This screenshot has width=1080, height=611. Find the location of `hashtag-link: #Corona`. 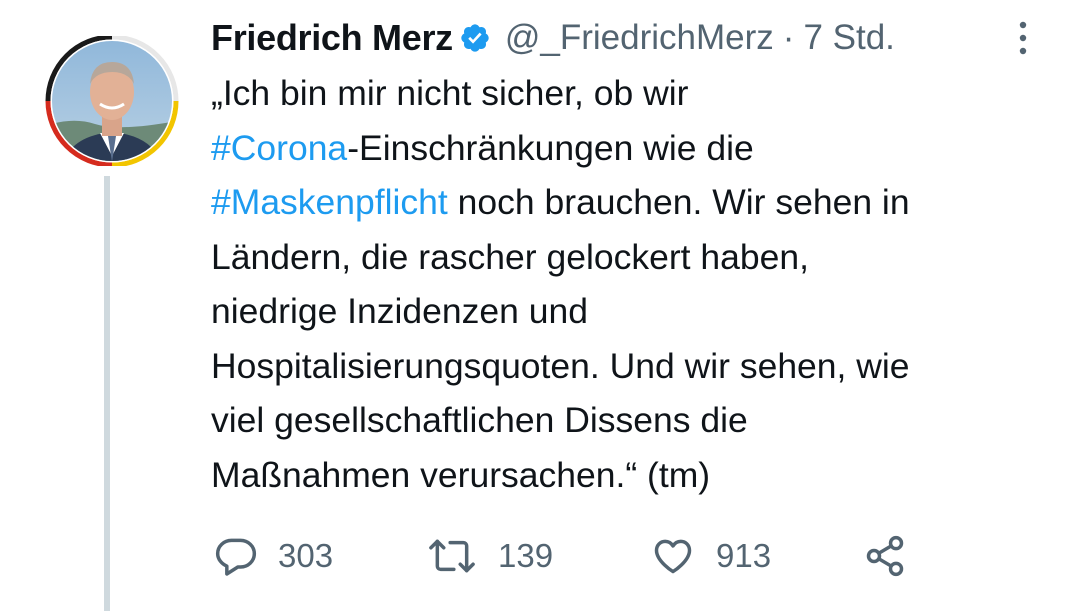

hashtag-link: #Corona is located at coordinates (279, 148).